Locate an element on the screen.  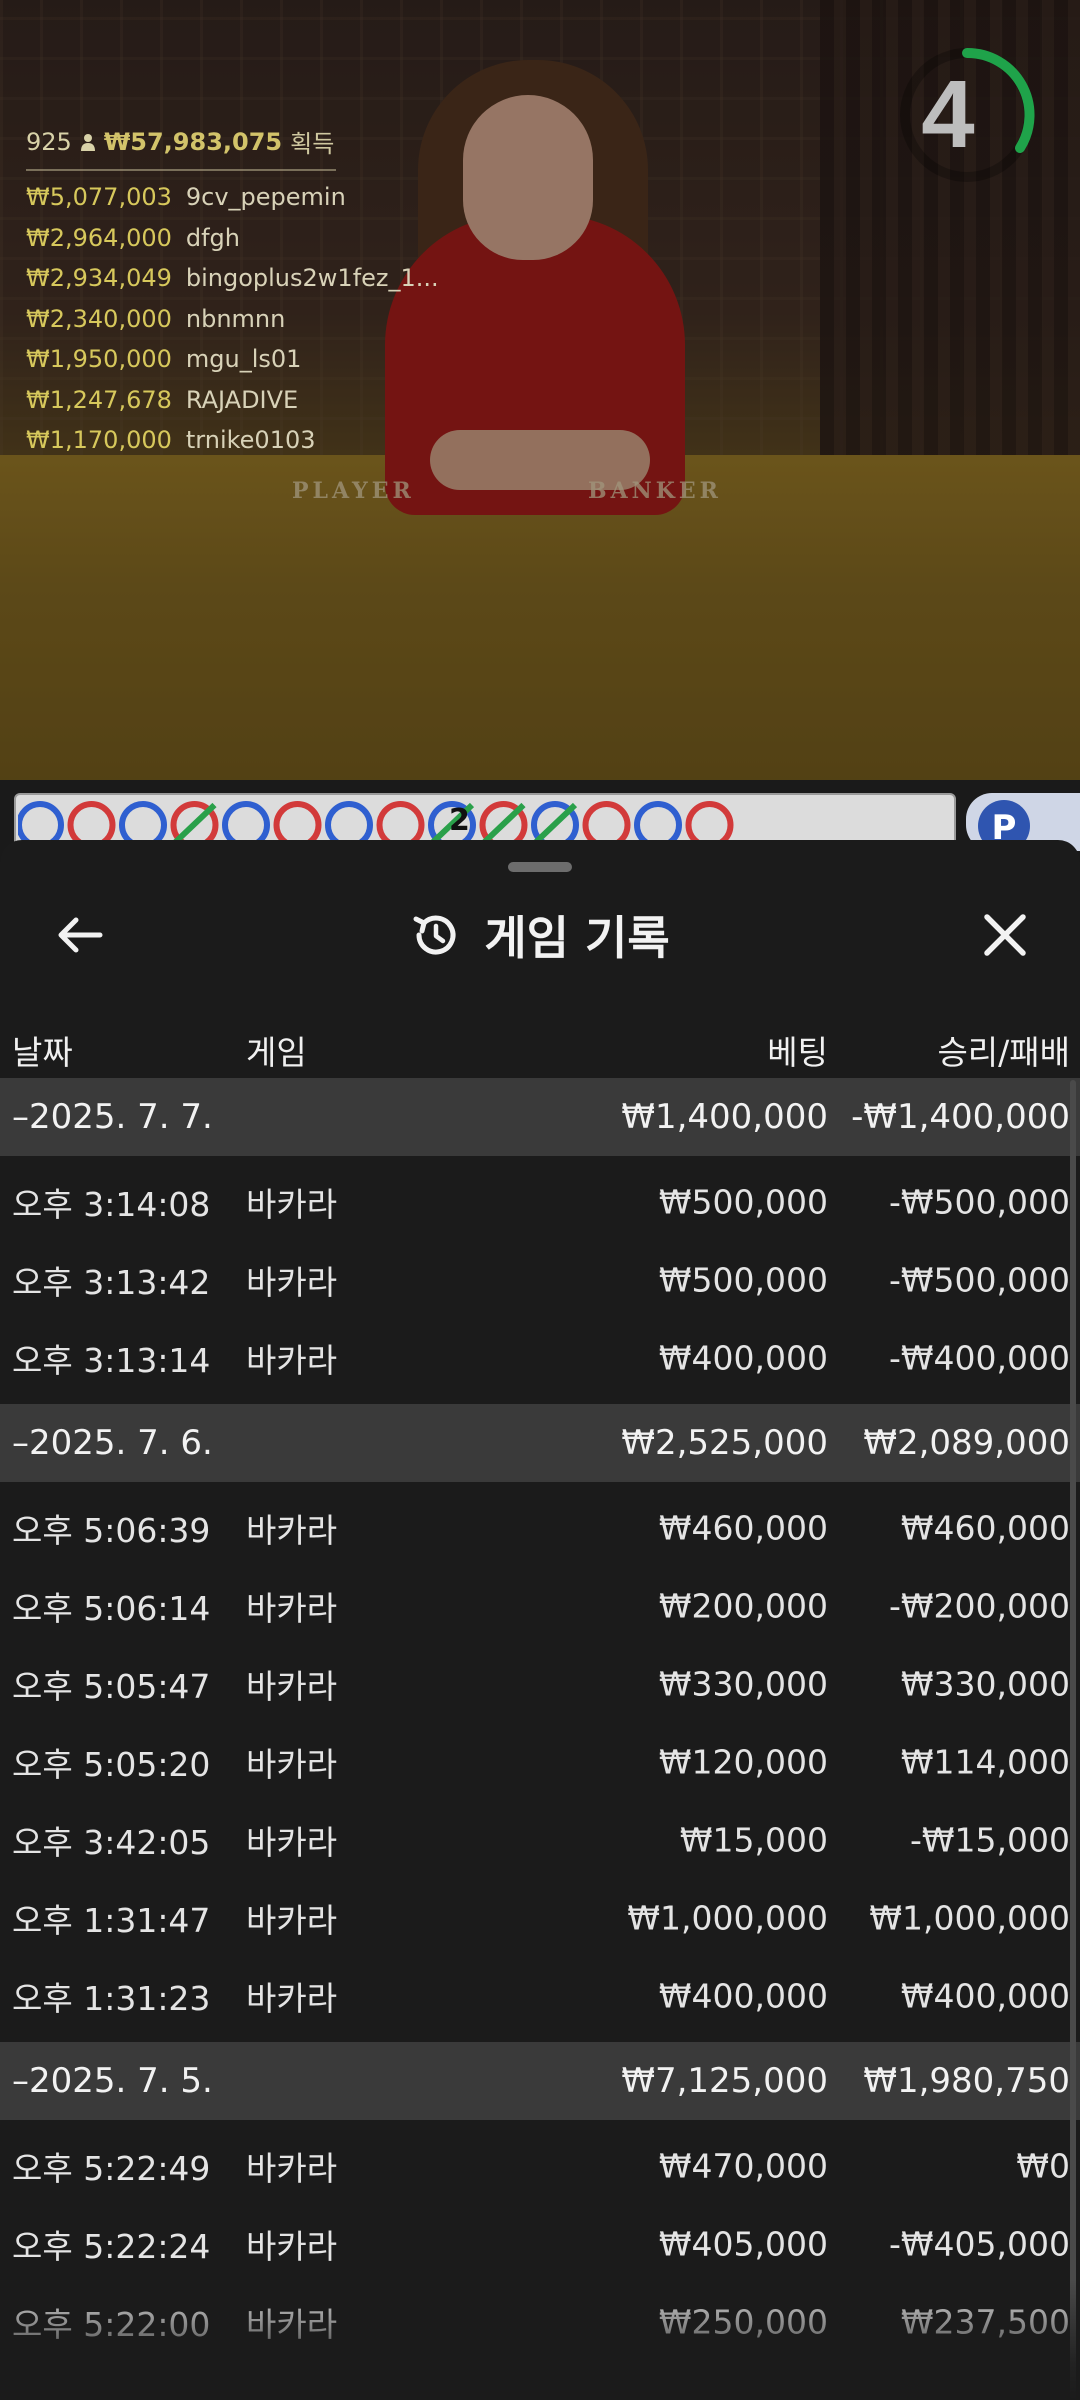
date-group-header: –2025. 7. 7. ₩1,400,000 -₩1,400,000 is located at coordinates (540, 1117).